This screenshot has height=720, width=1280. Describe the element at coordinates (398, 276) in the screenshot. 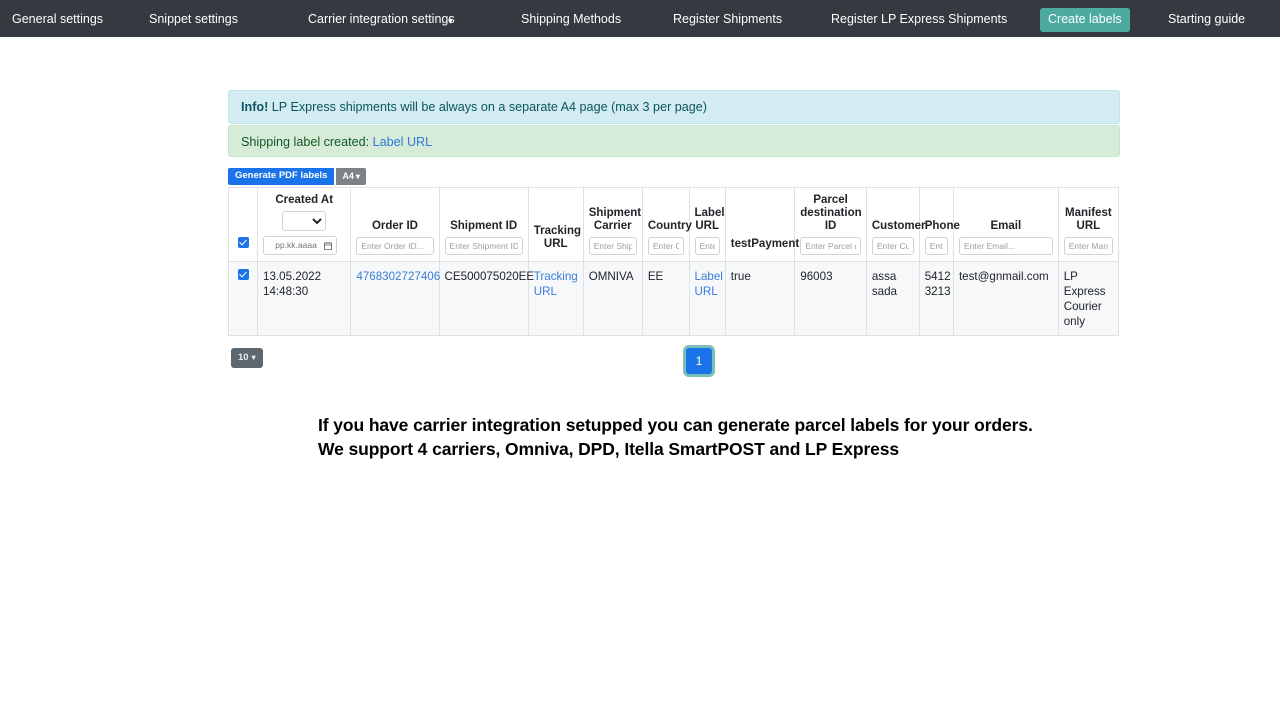

I see `cell-value-order-id: 4768302727406` at that location.